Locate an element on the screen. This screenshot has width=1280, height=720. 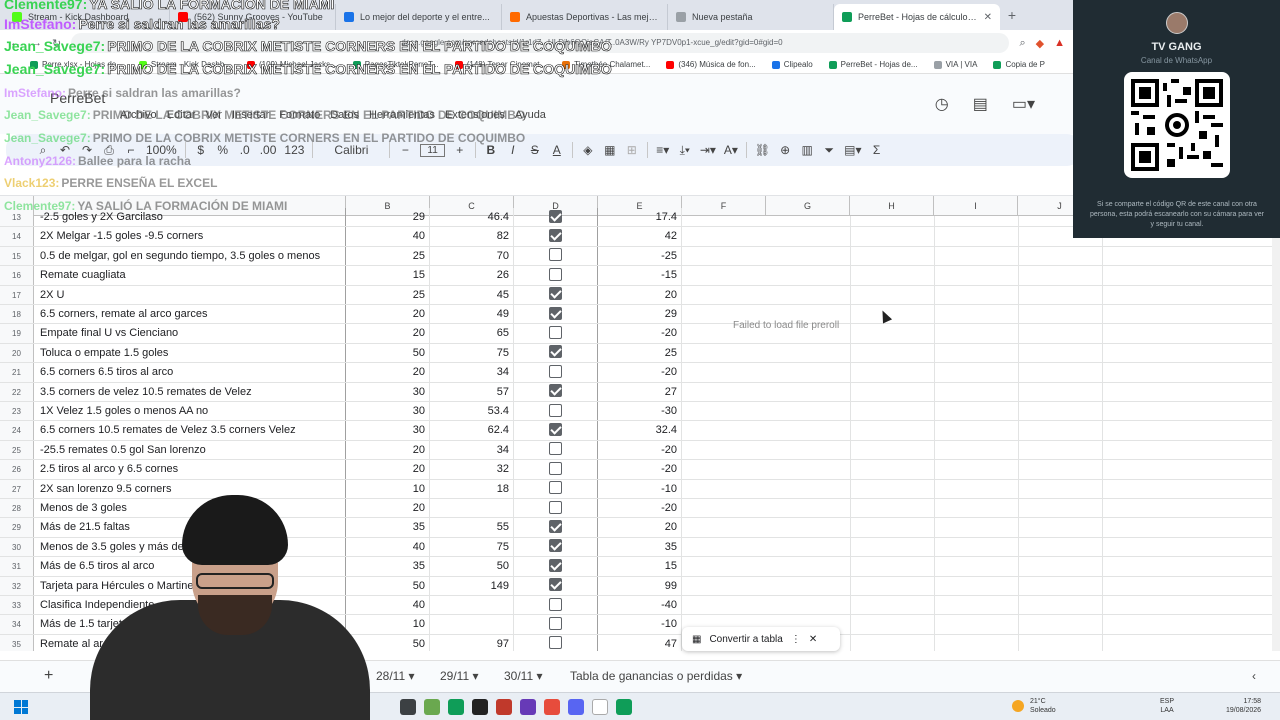
browser-tab: Nueva pestaña is located at coordinates (751, 17).